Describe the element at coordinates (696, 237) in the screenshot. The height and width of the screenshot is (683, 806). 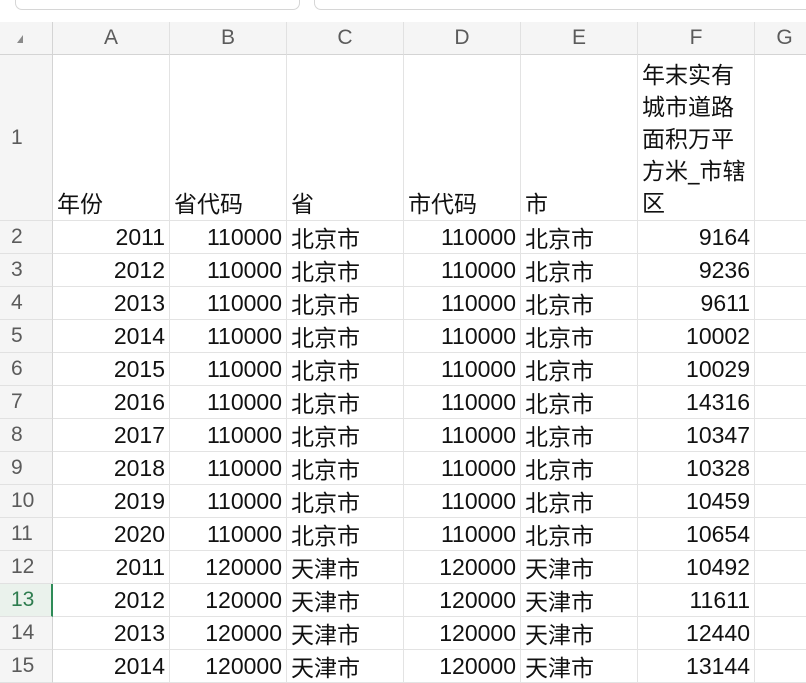
I see `cell-f-2: 9164` at that location.